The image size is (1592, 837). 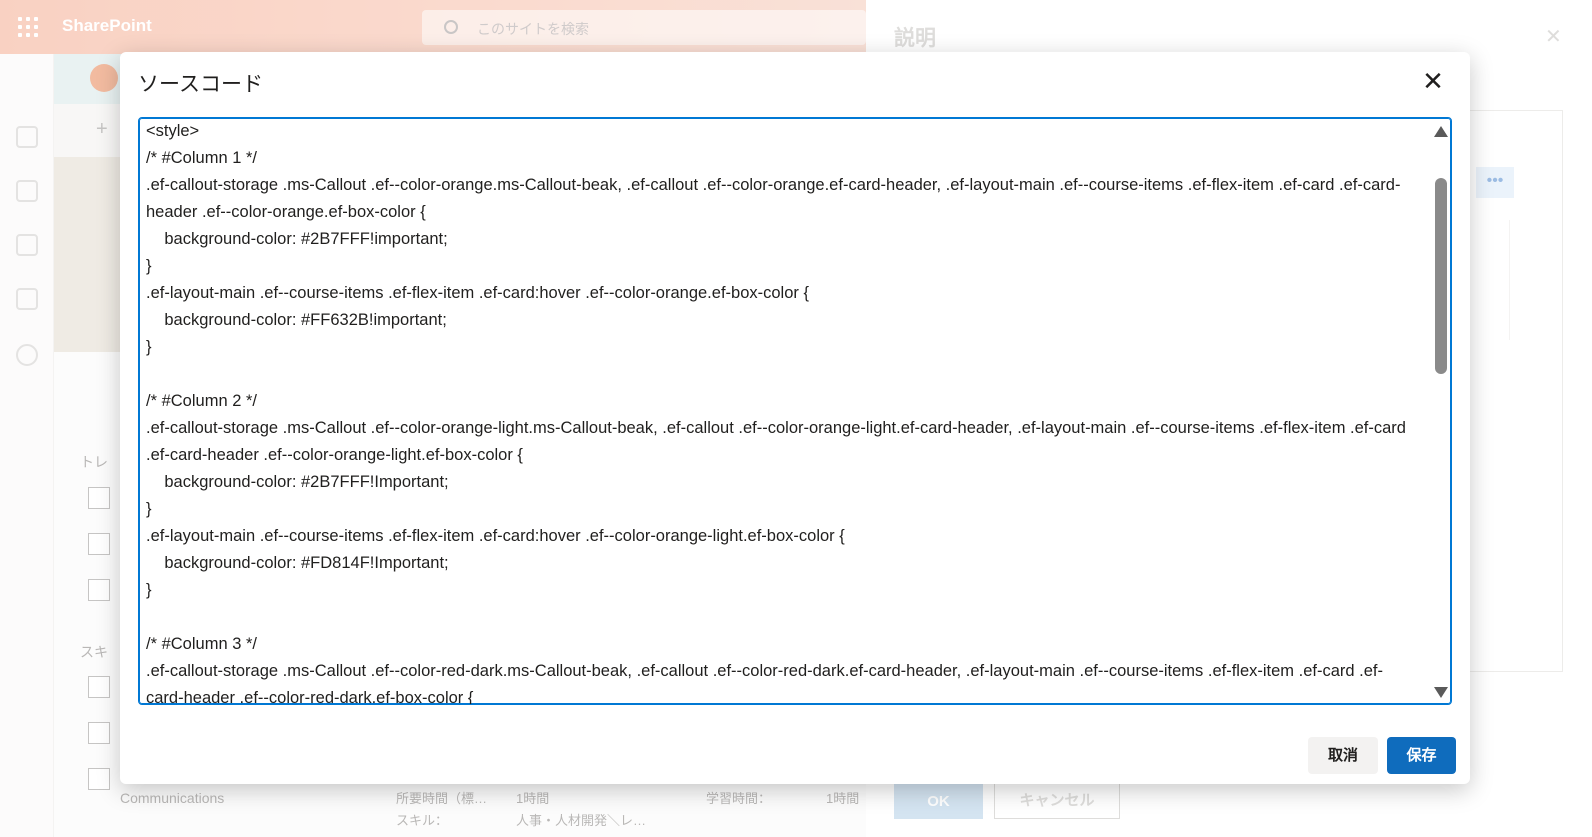 I want to click on code-line: background-color: #2B7FFF!Important;, so click(x=297, y=482).